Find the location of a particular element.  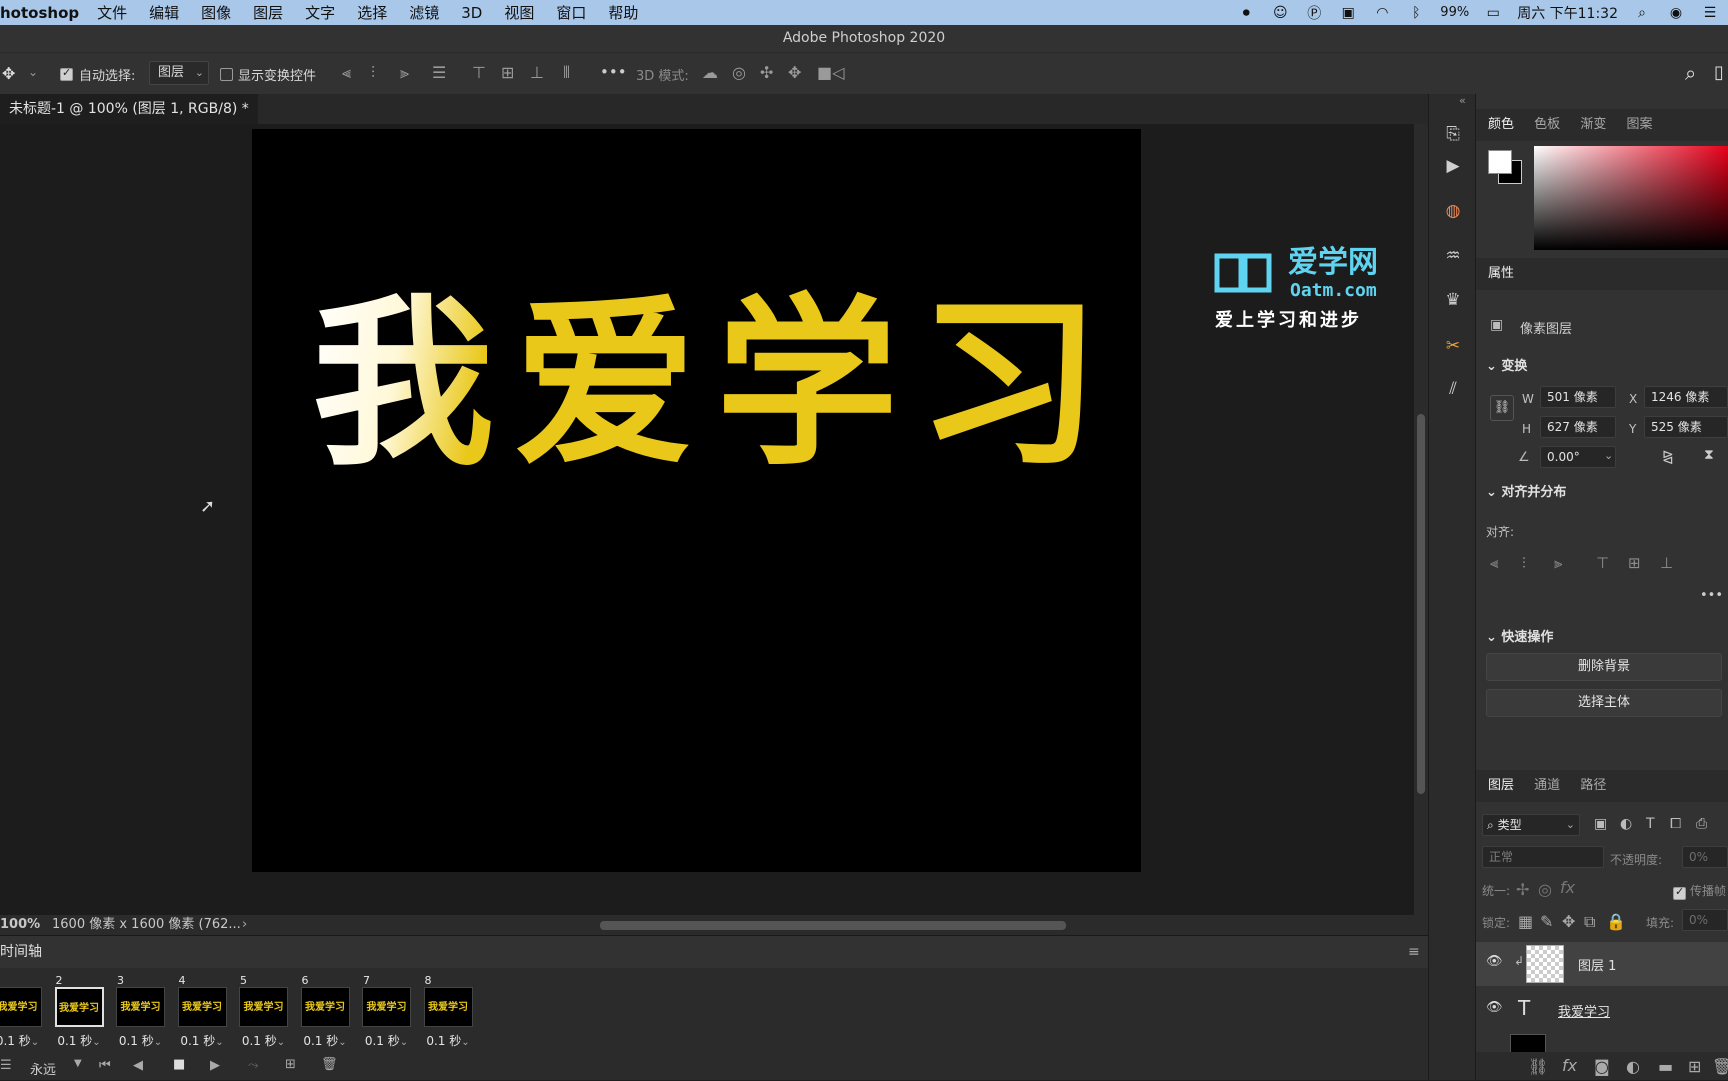

control-center-icon: ☰ is located at coordinates (1710, 13).